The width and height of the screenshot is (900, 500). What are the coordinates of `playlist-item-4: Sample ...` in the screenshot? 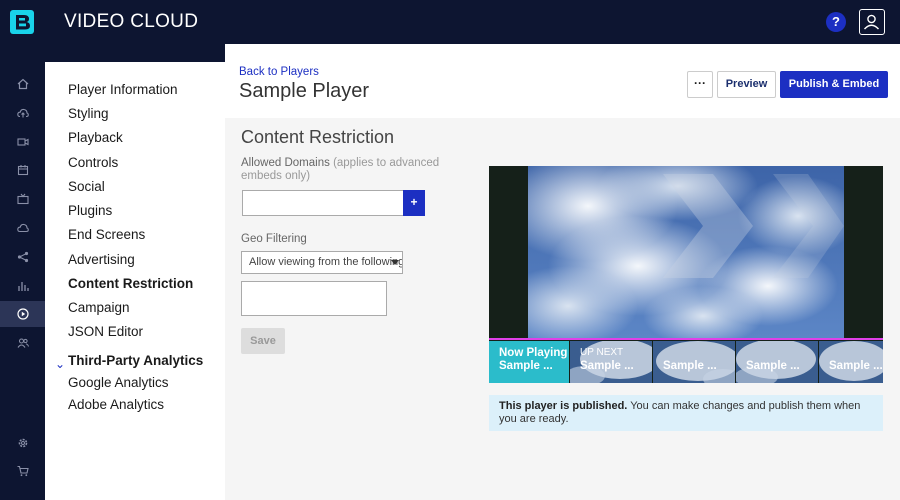 It's located at (777, 362).